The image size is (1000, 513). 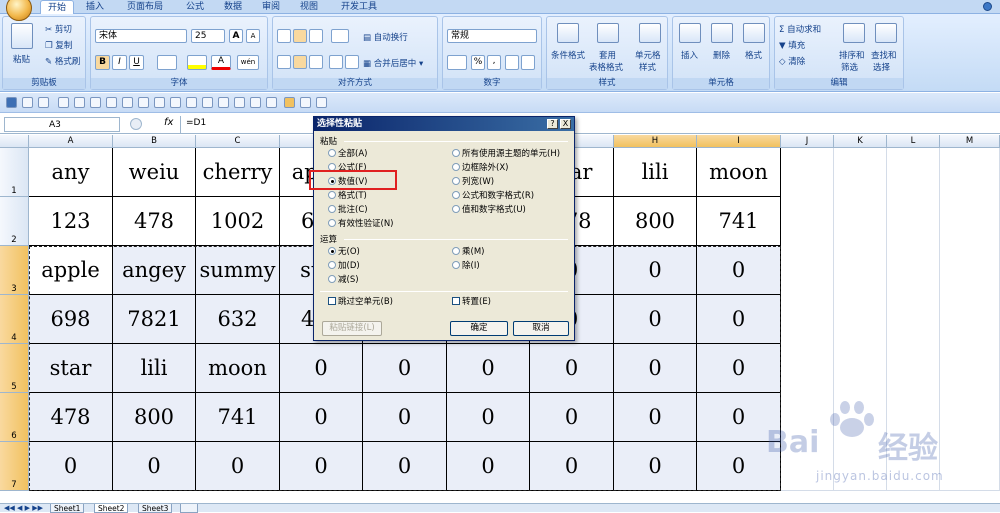 I want to click on col-header-m: M, so click(x=970, y=141).